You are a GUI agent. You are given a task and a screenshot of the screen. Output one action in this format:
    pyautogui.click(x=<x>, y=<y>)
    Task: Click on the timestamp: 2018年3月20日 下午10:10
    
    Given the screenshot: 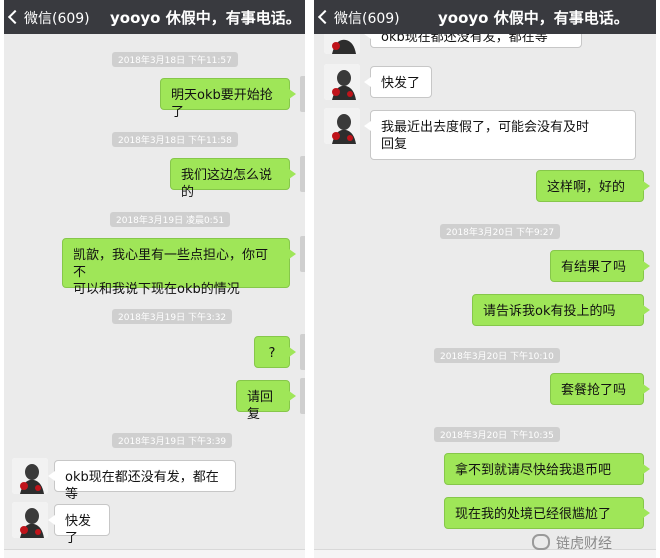 What is the action you would take?
    pyautogui.click(x=497, y=355)
    